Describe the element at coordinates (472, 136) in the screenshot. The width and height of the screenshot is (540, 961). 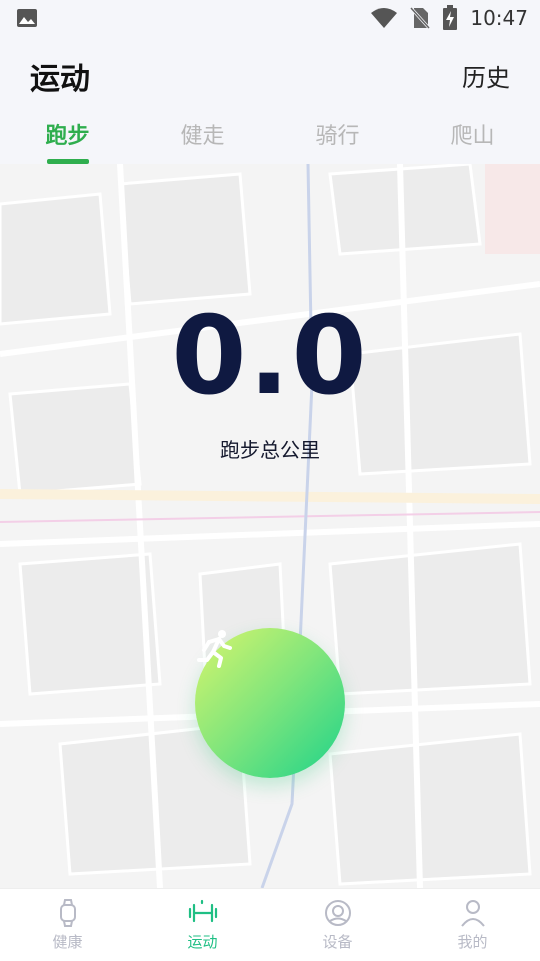
I see `tab-label: 爬山` at that location.